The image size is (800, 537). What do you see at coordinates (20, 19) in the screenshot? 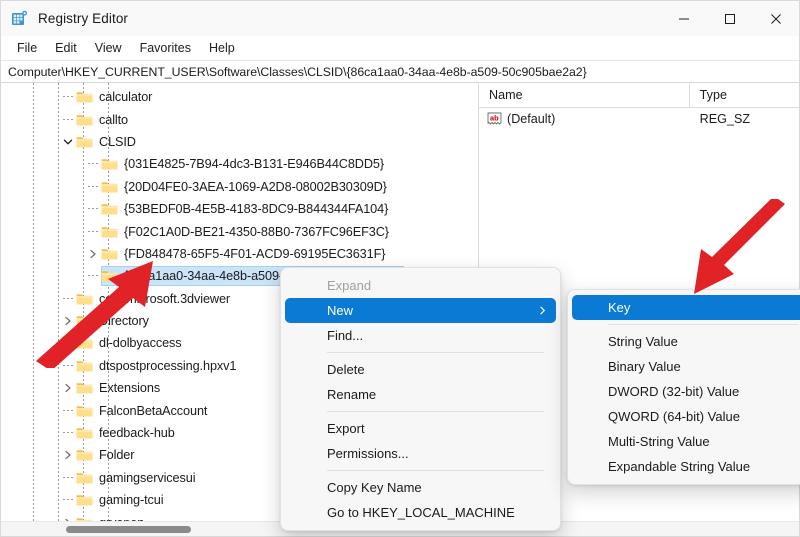
I see `registry-icon` at bounding box center [20, 19].